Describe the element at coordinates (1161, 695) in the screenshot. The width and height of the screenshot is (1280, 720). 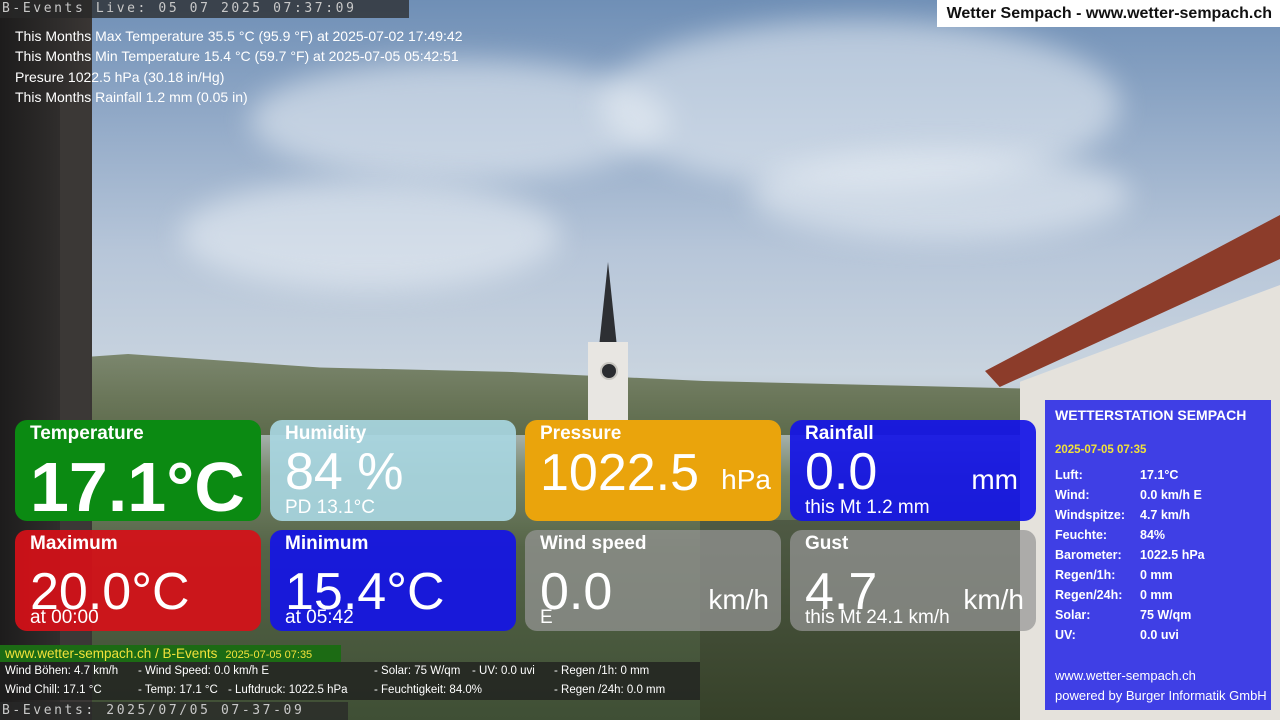
I see `station-credit: powered by Burger Informatik GmbH` at that location.